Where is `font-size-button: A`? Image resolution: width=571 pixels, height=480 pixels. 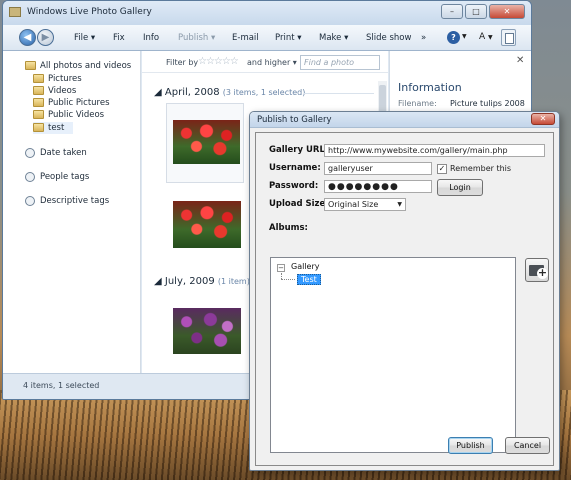 font-size-button: A is located at coordinates (482, 37).